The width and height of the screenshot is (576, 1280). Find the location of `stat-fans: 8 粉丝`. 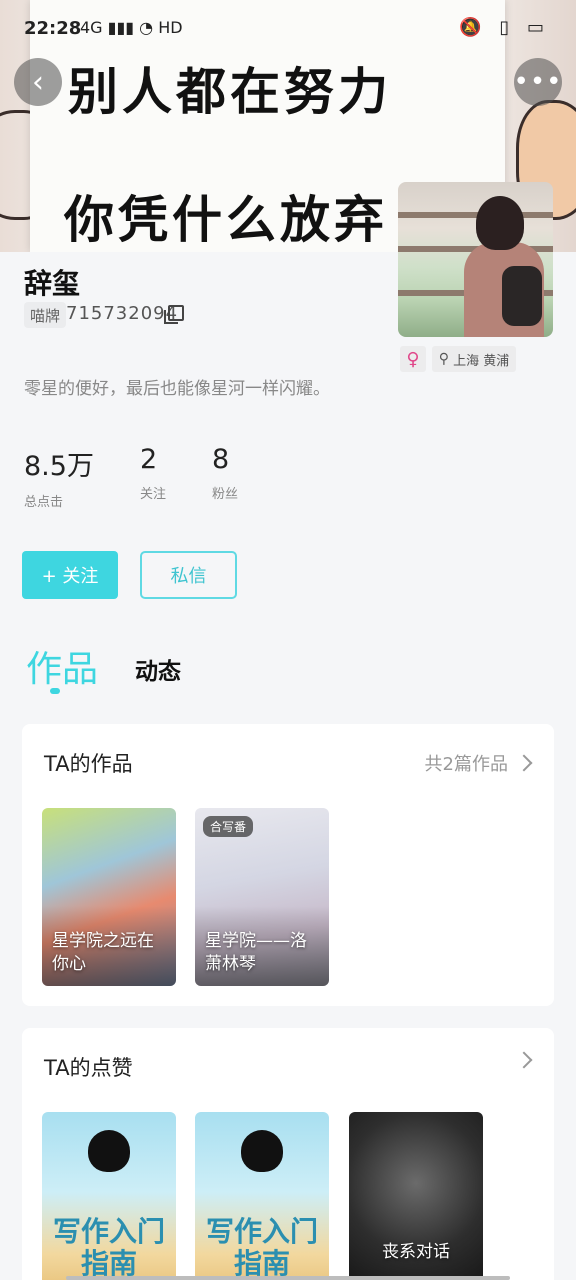

stat-fans: 8 粉丝 is located at coordinates (225, 473).